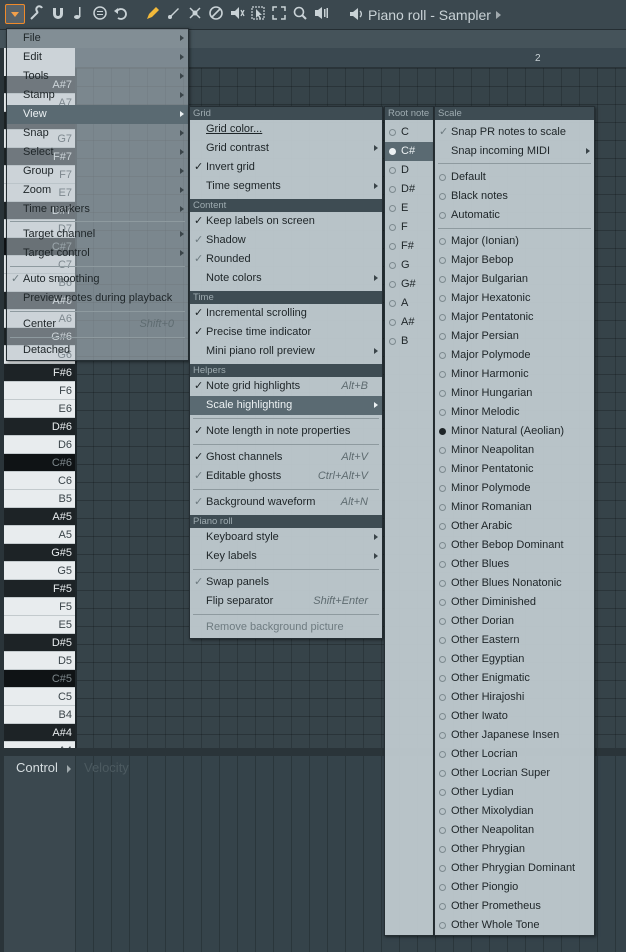  Describe the element at coordinates (286, 556) in the screenshot. I see `view-menu-key-labels: Key labels` at that location.